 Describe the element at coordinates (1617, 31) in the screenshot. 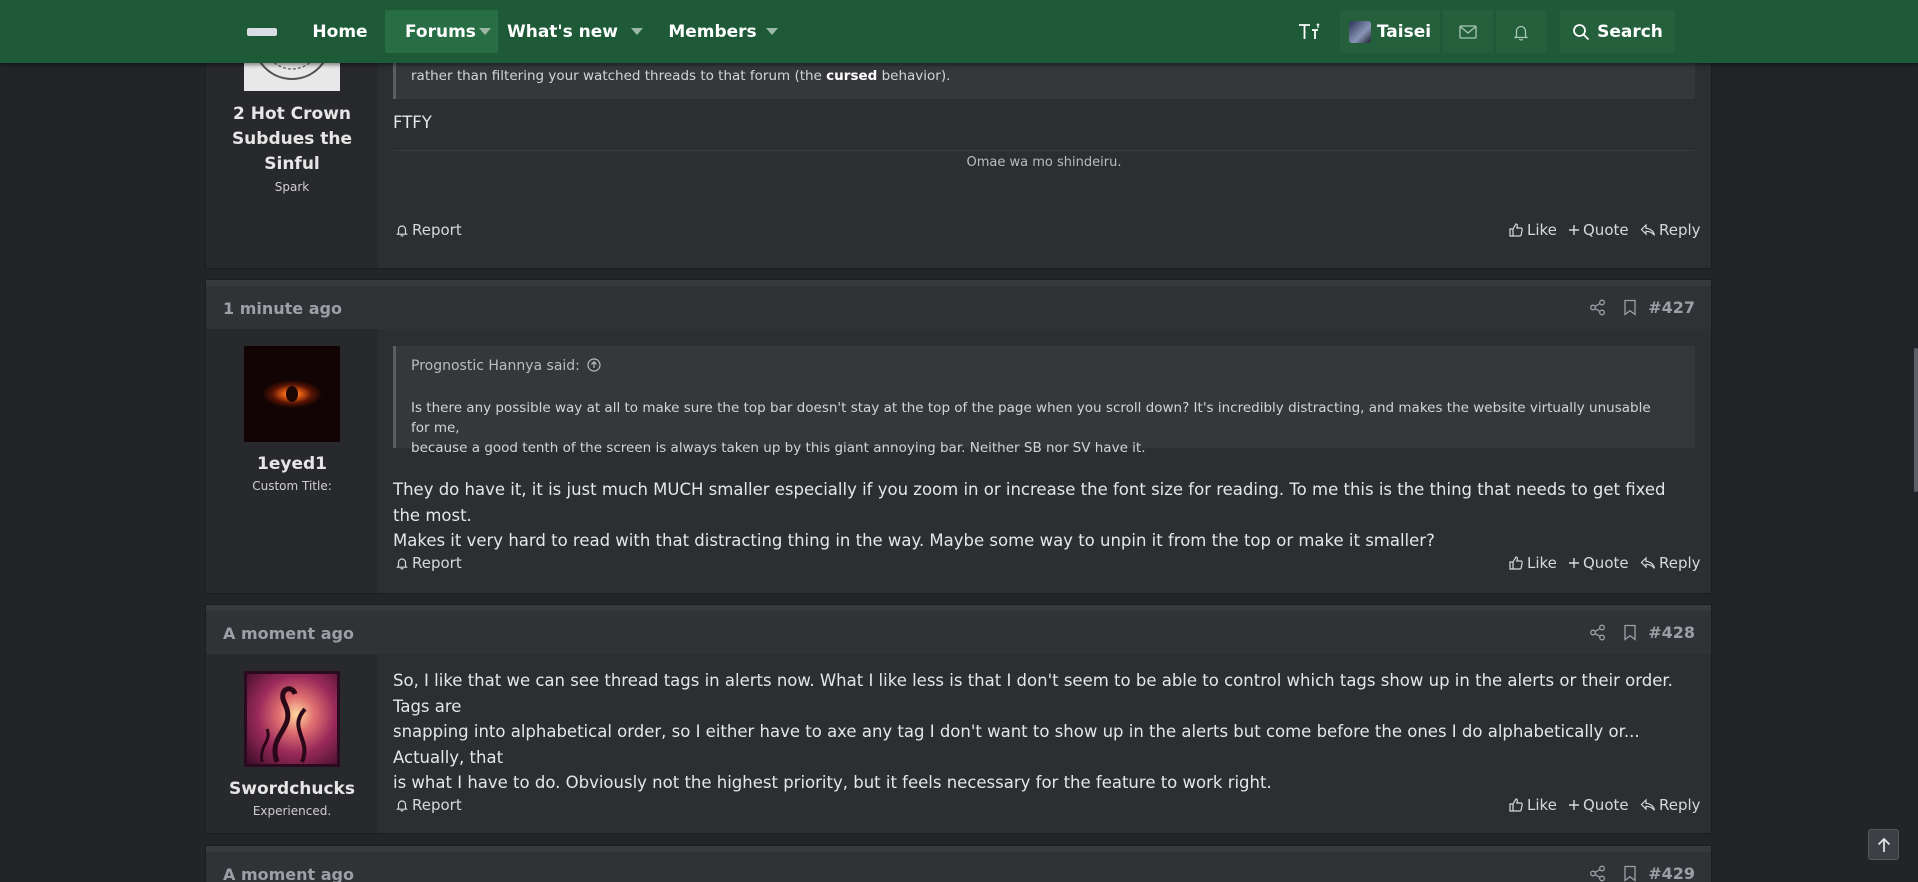

I see `search-button: Search` at that location.